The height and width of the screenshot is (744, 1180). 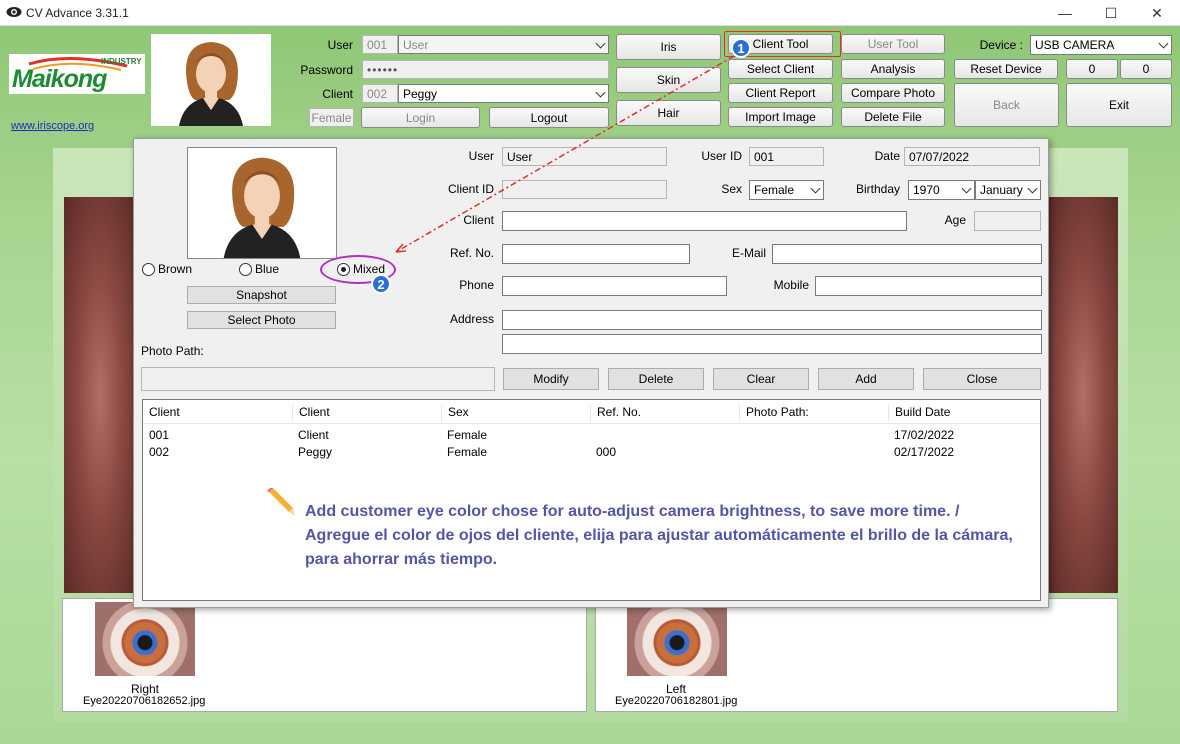 What do you see at coordinates (955, 220) in the screenshot?
I see `age-label: Age` at bounding box center [955, 220].